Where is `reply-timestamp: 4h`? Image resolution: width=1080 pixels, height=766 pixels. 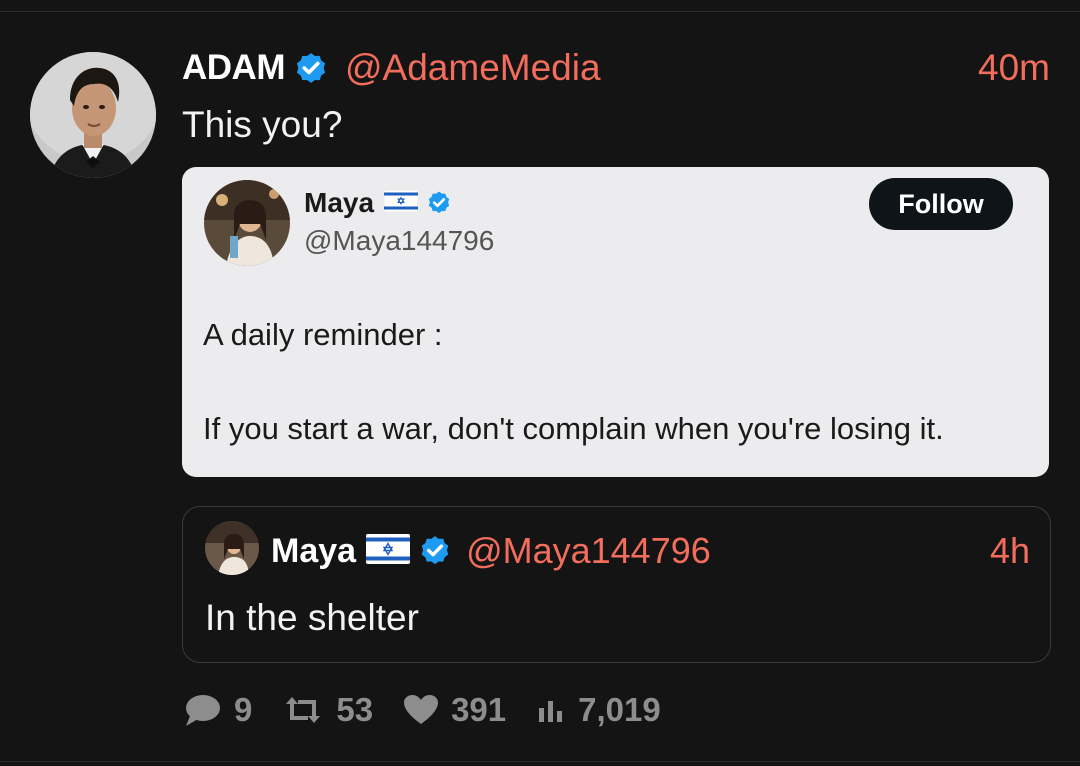 reply-timestamp: 4h is located at coordinates (1010, 551).